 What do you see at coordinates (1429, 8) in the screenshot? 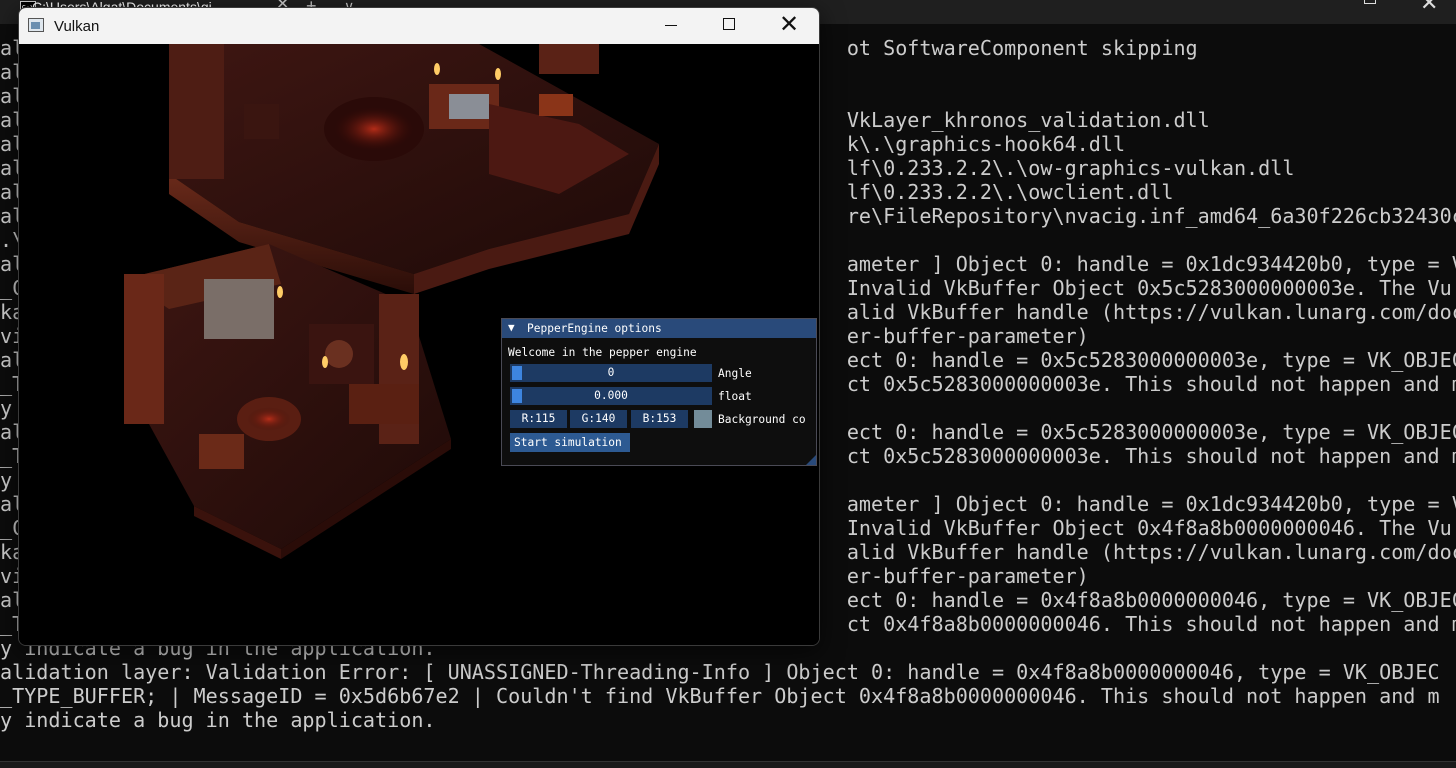
I see `terminal-close-button: ✕` at bounding box center [1429, 8].